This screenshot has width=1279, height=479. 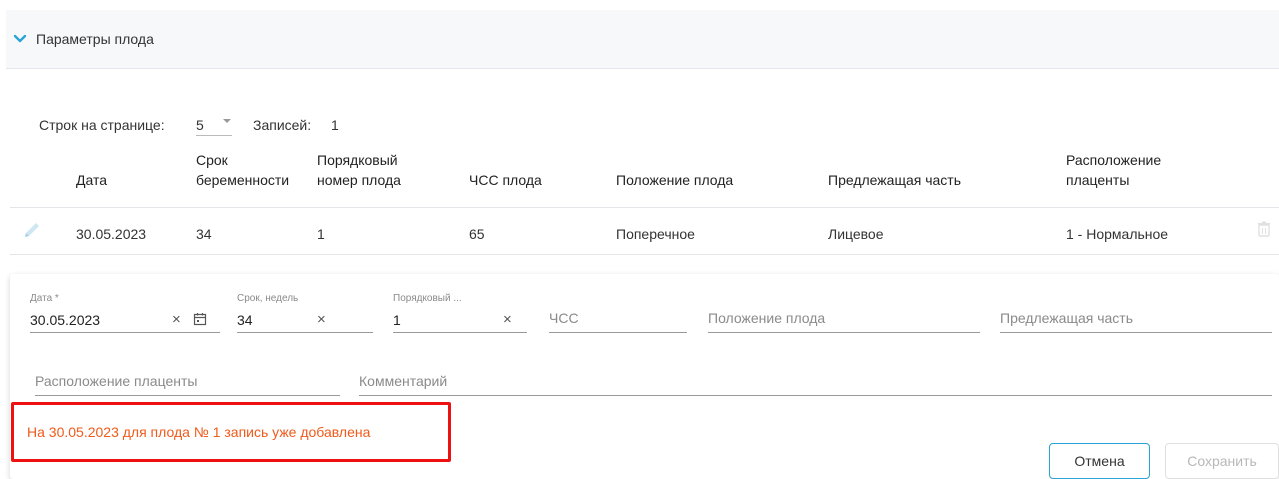 I want to click on comment-underline, so click(x=815, y=395).